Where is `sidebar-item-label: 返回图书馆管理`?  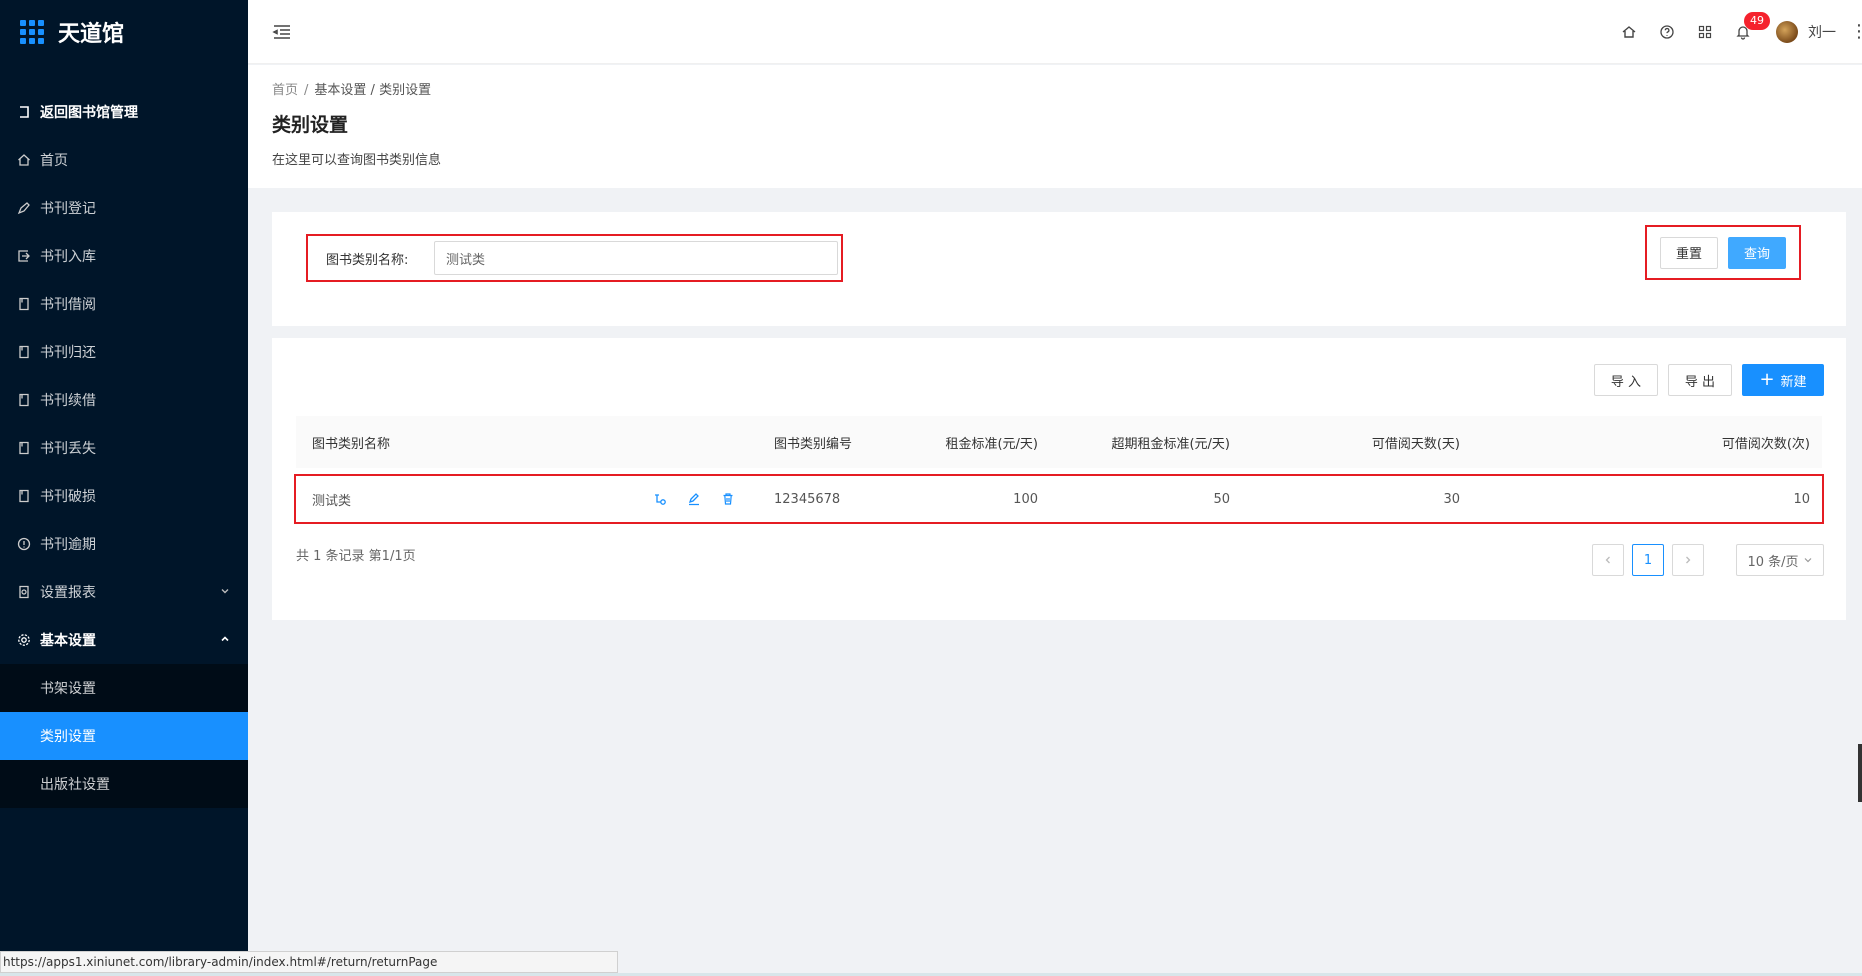
sidebar-item-label: 返回图书馆管理 is located at coordinates (89, 113).